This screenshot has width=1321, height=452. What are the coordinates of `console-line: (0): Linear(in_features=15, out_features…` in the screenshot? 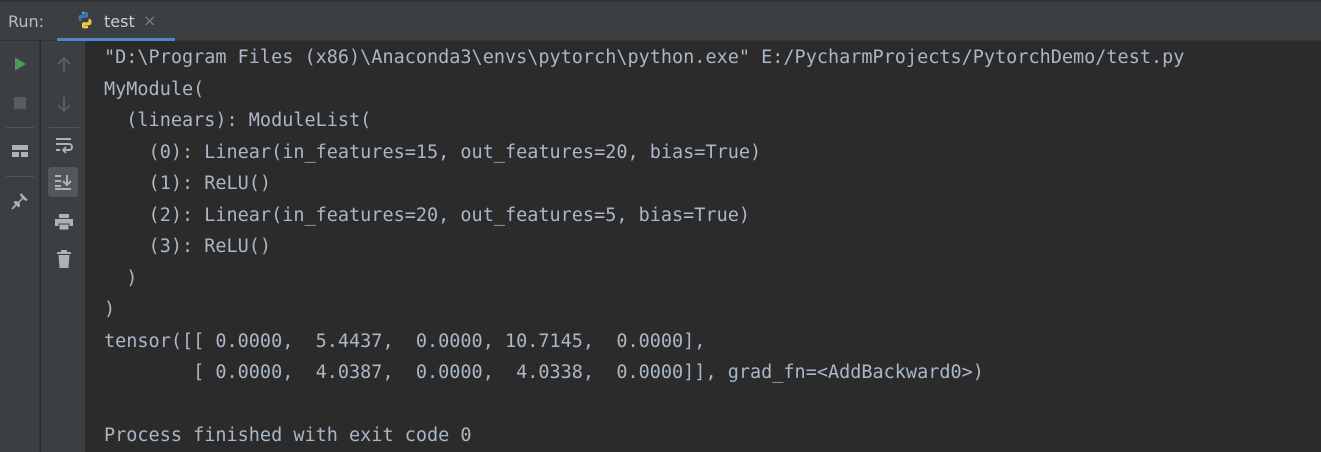 It's located at (433, 152).